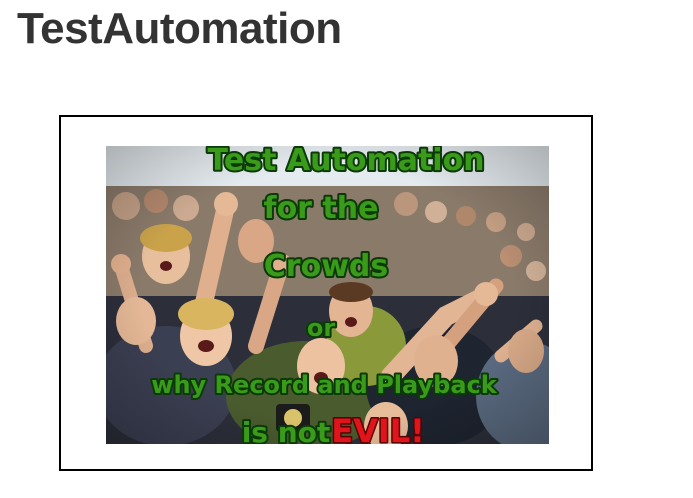 The image size is (693, 498). What do you see at coordinates (179, 28) in the screenshot?
I see `page-title: TestAutomation` at bounding box center [179, 28].